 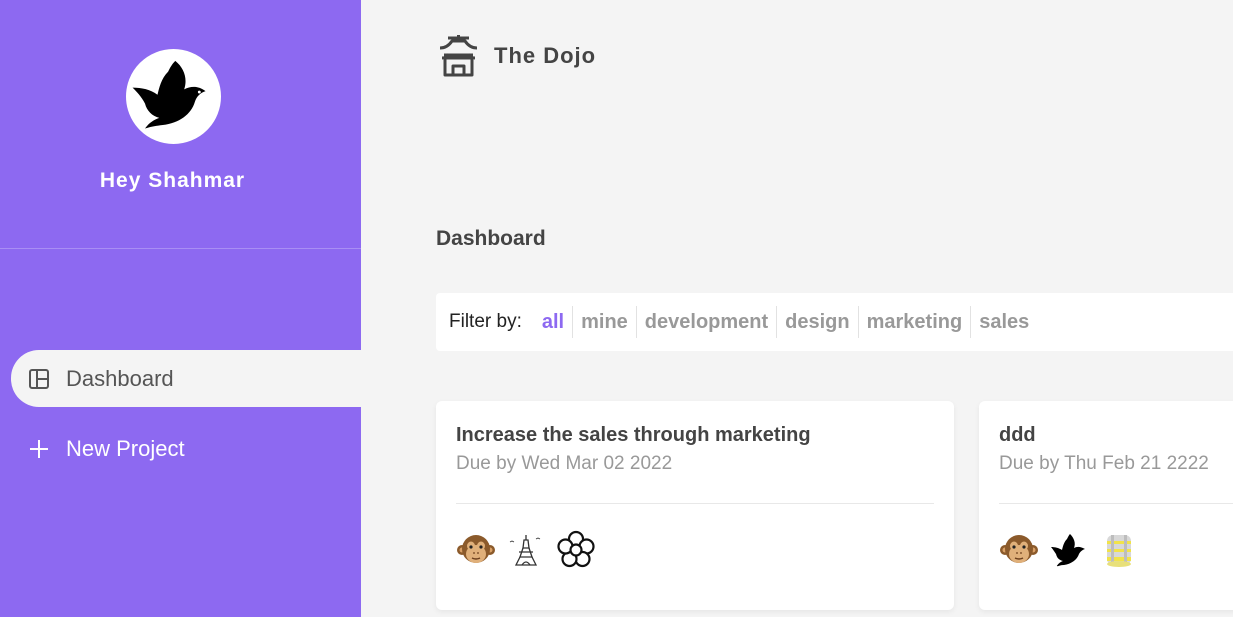 I want to click on sidebar-item-label: New Project, so click(x=125, y=448).